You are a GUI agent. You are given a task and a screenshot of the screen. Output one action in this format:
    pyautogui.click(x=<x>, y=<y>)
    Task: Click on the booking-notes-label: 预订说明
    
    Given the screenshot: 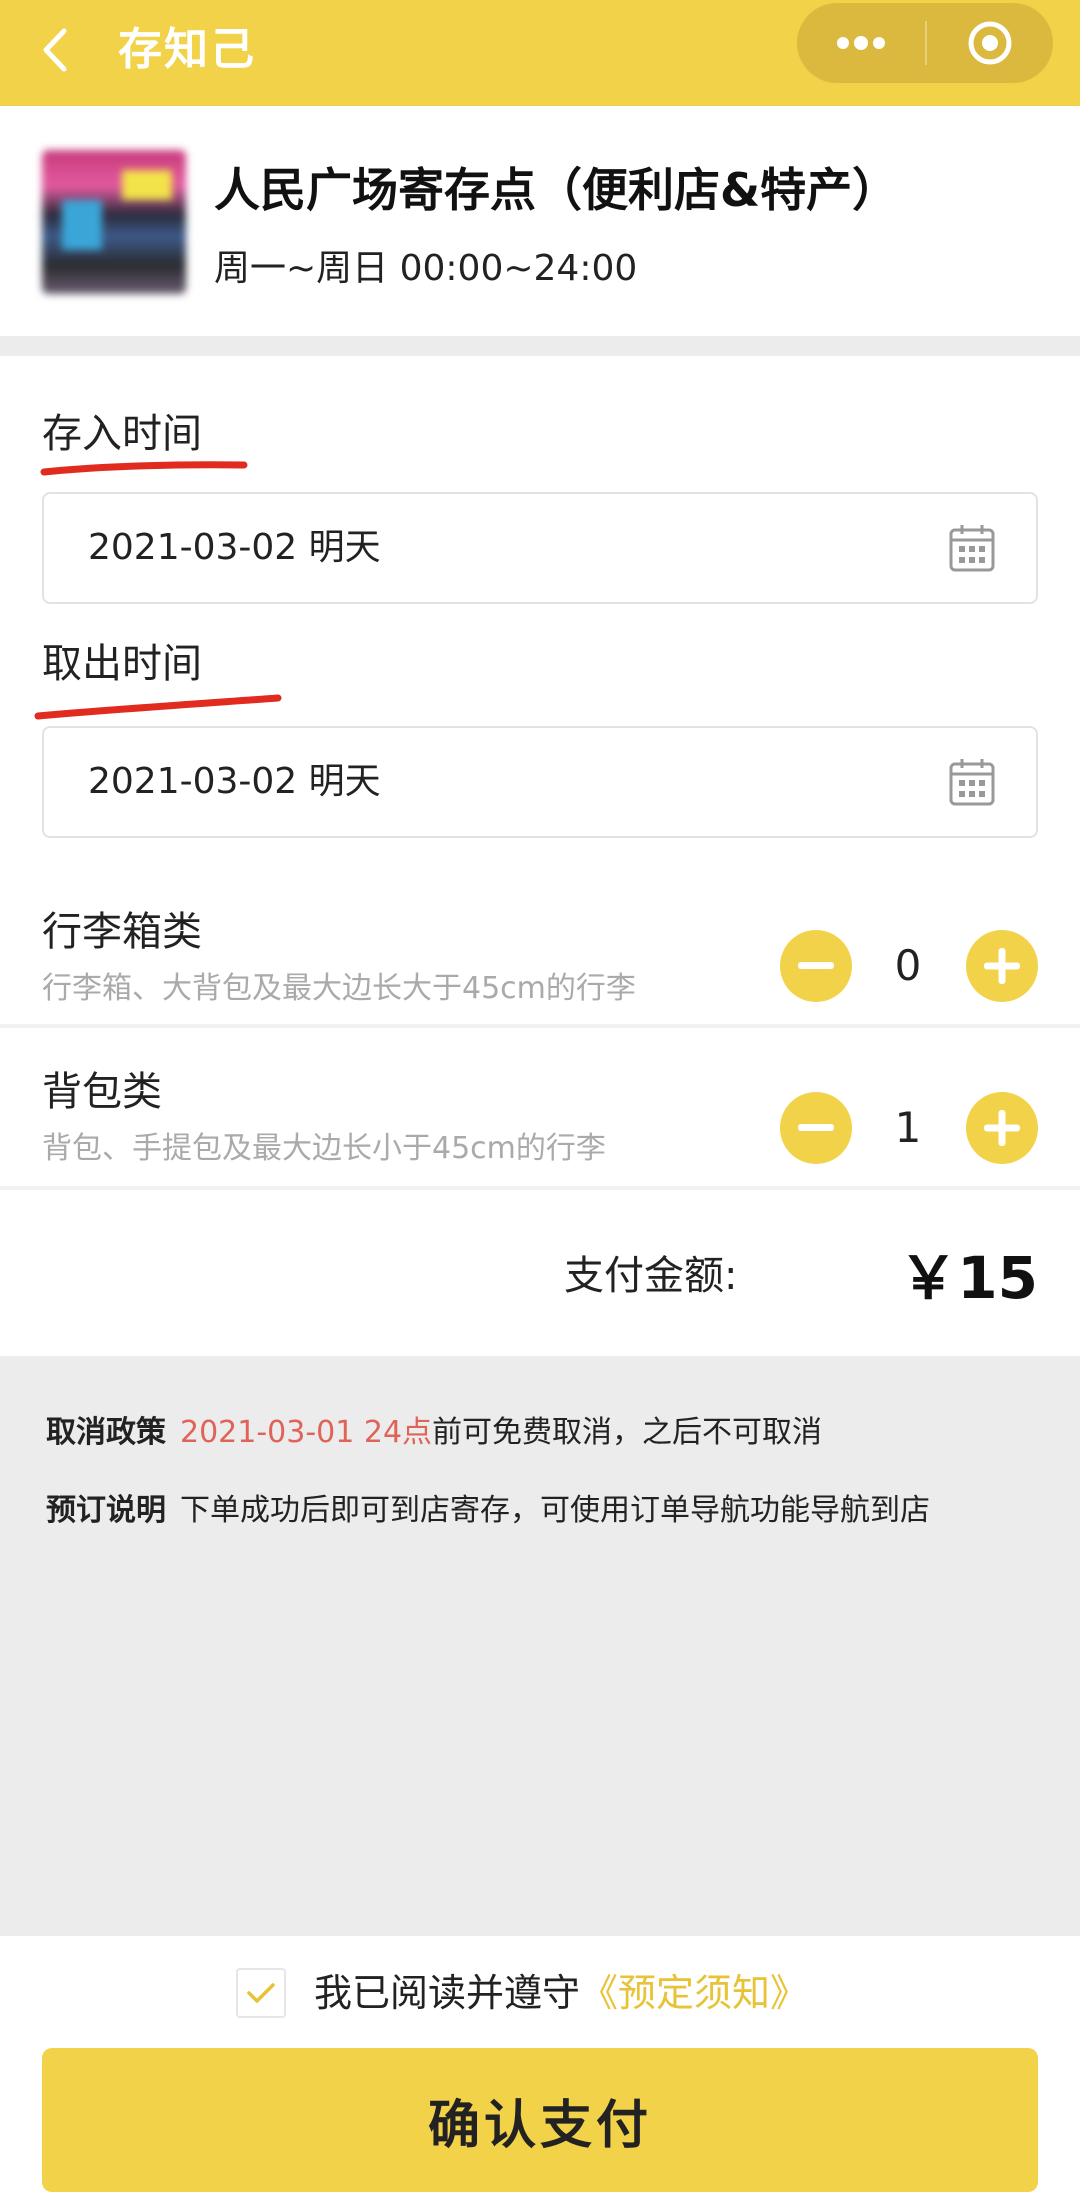 What is the action you would take?
    pyautogui.click(x=106, y=1510)
    